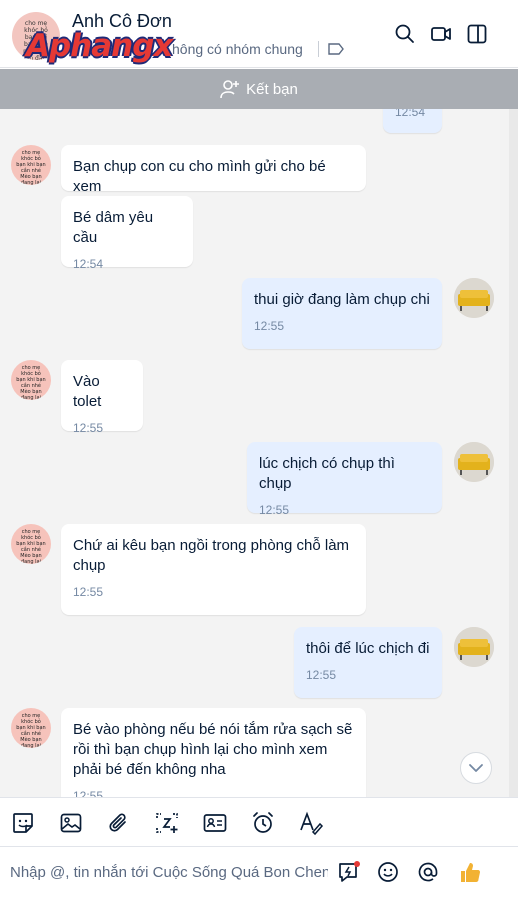 The height and width of the screenshot is (897, 518). What do you see at coordinates (342, 313) in the screenshot?
I see `message-bubble-outgoing: thui giờ đang làm chụp chi 12:55` at bounding box center [342, 313].